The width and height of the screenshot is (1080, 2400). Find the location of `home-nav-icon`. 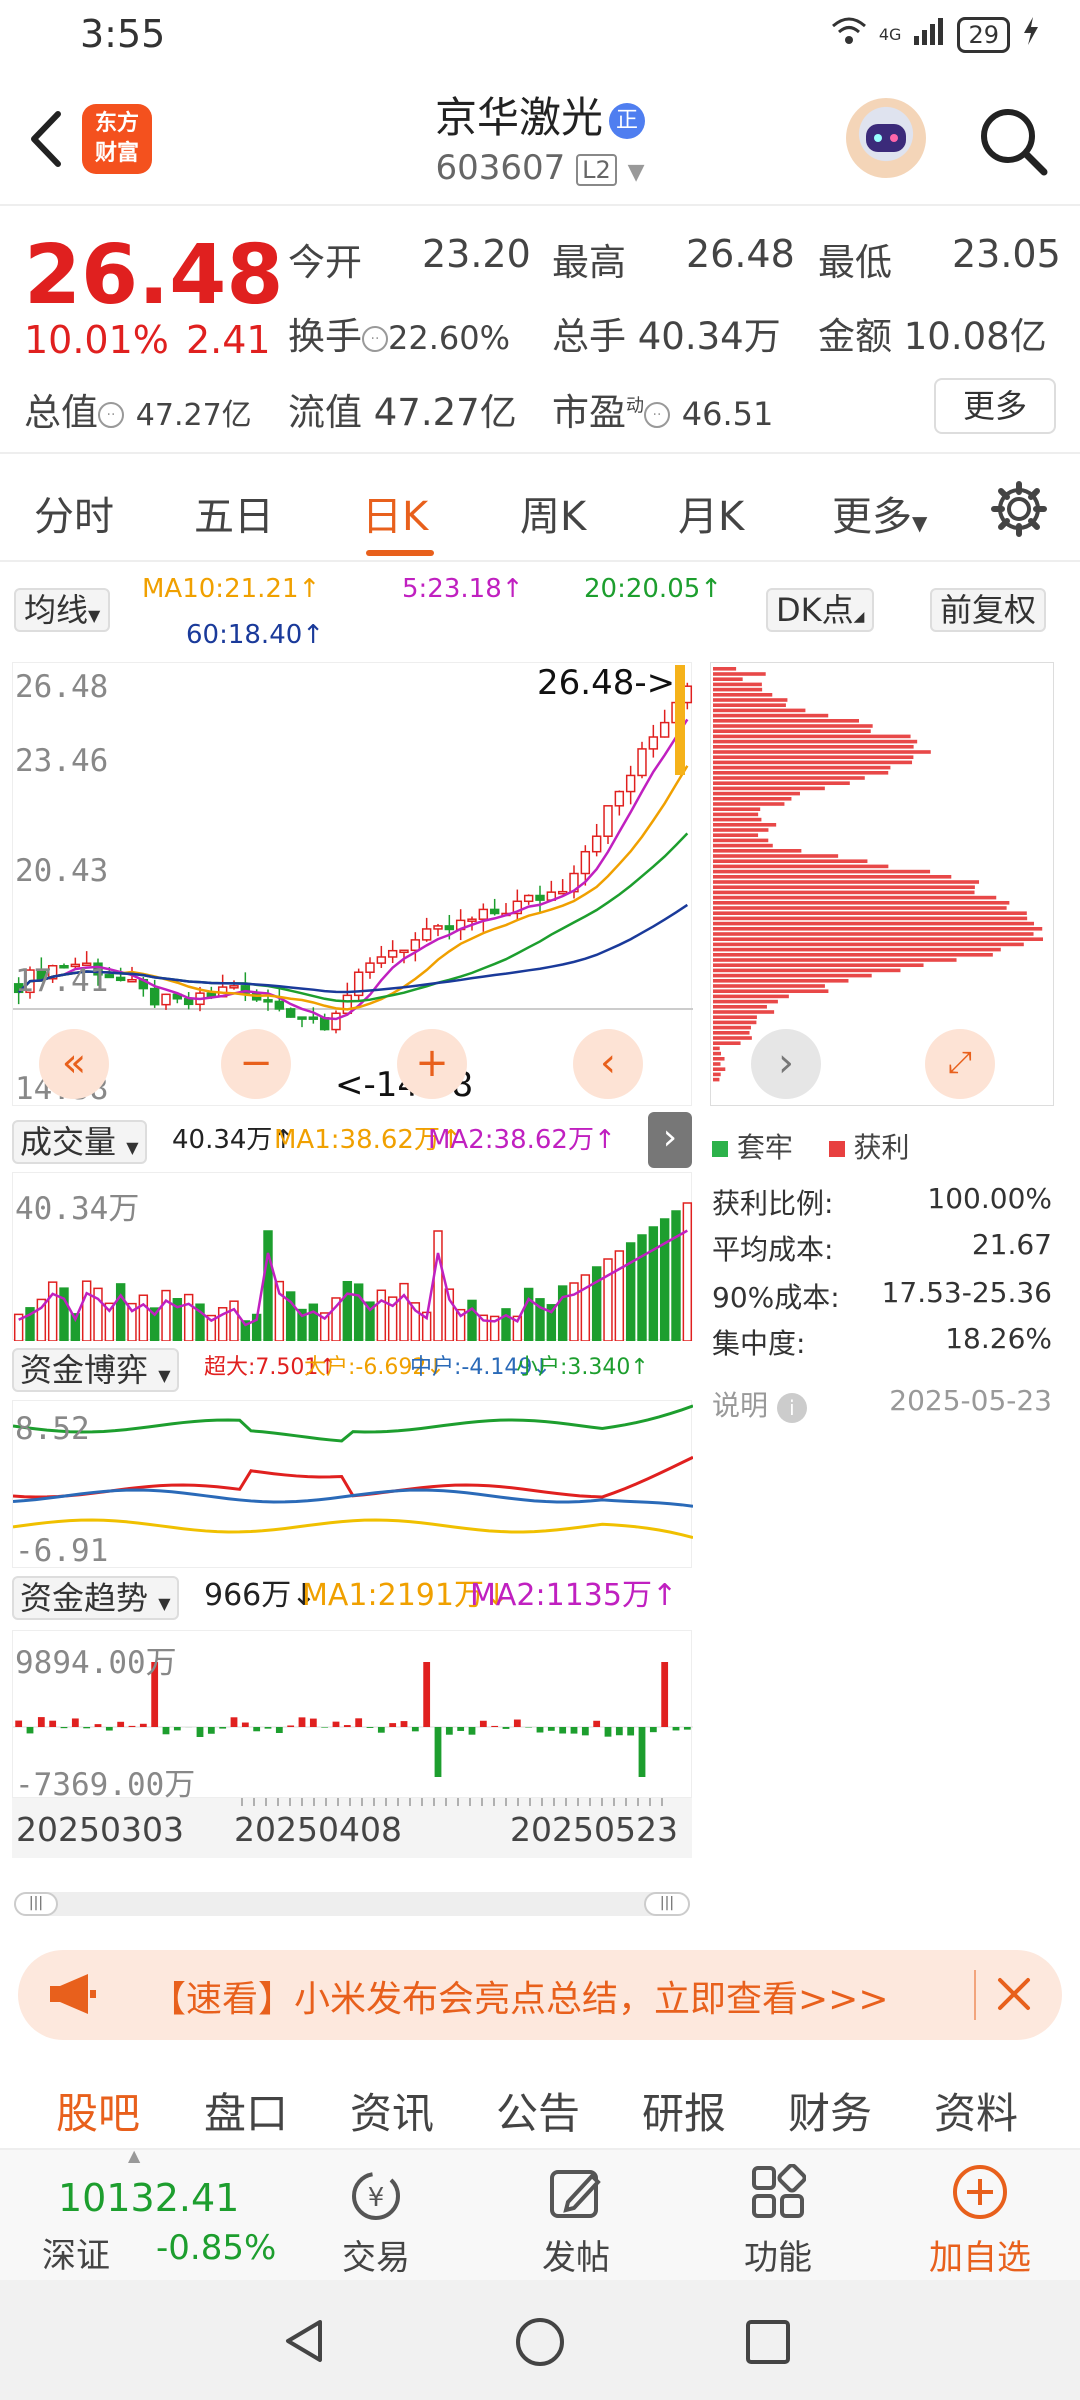

home-nav-icon is located at coordinates (540, 2342).